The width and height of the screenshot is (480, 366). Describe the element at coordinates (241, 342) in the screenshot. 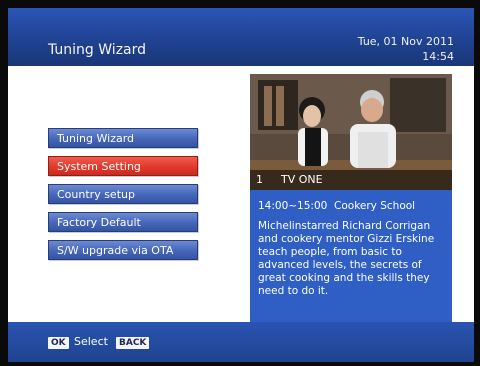

I see `footer-bar: OK Select BACK` at that location.